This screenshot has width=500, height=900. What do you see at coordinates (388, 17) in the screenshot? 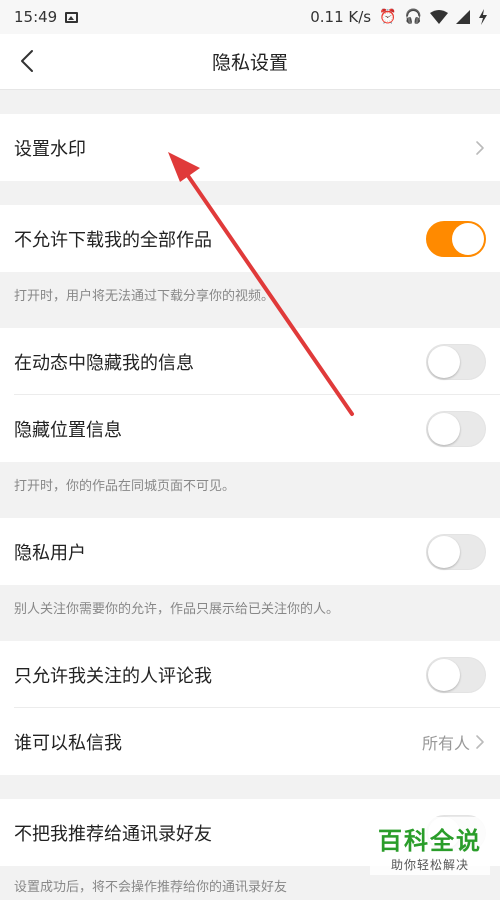
I see `alarm-icon: ⏰` at bounding box center [388, 17].